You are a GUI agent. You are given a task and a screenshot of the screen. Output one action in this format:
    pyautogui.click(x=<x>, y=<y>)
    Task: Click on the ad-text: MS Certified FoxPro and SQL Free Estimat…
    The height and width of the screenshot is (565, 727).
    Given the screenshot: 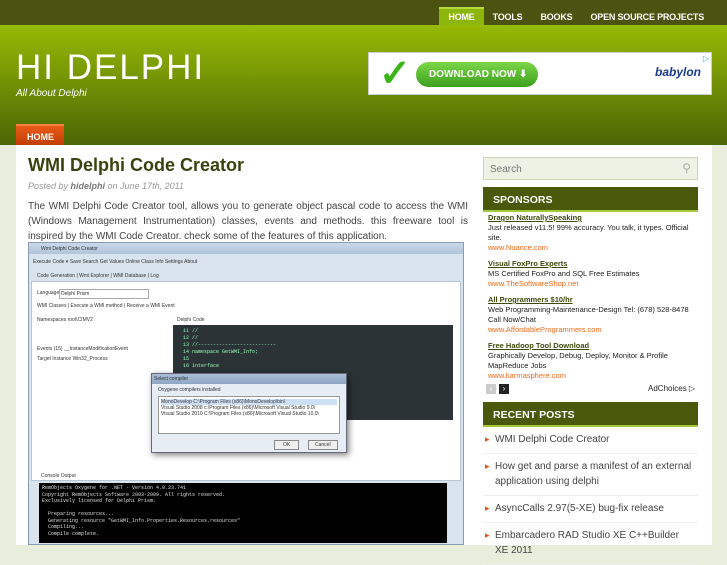 What is the action you would take?
    pyautogui.click(x=564, y=273)
    